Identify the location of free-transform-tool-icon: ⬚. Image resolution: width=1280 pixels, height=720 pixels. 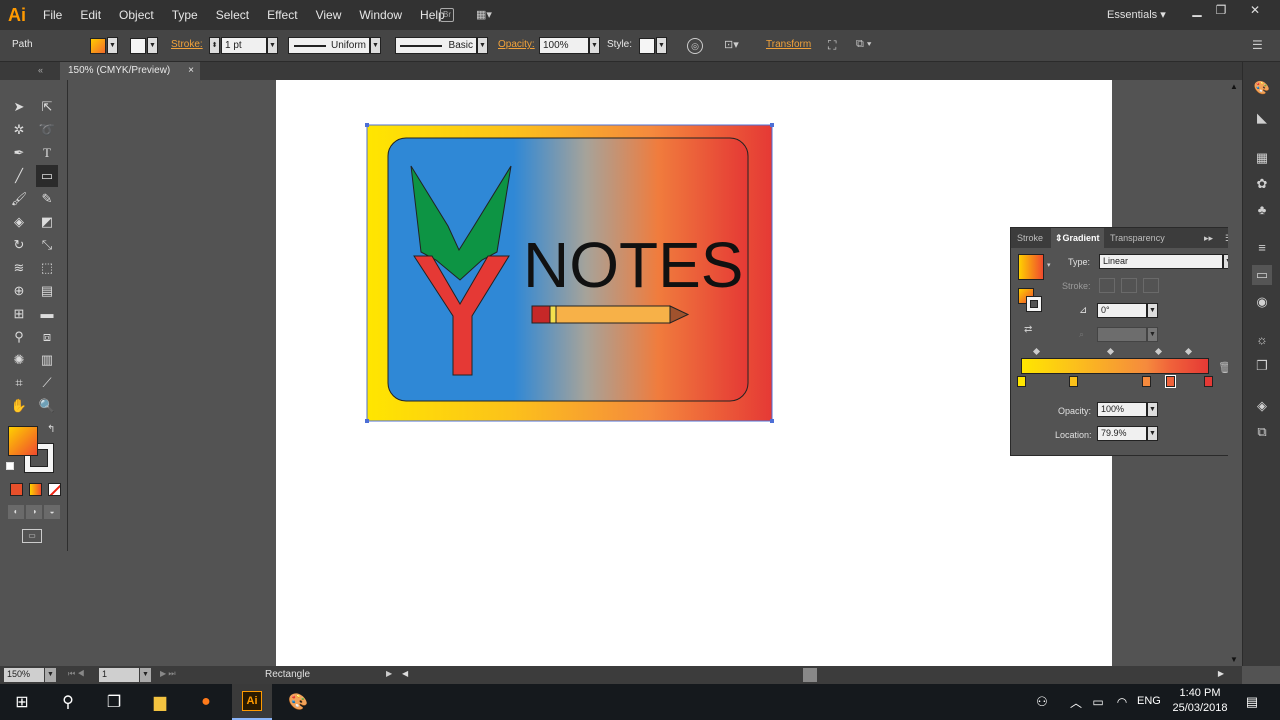
(47, 268).